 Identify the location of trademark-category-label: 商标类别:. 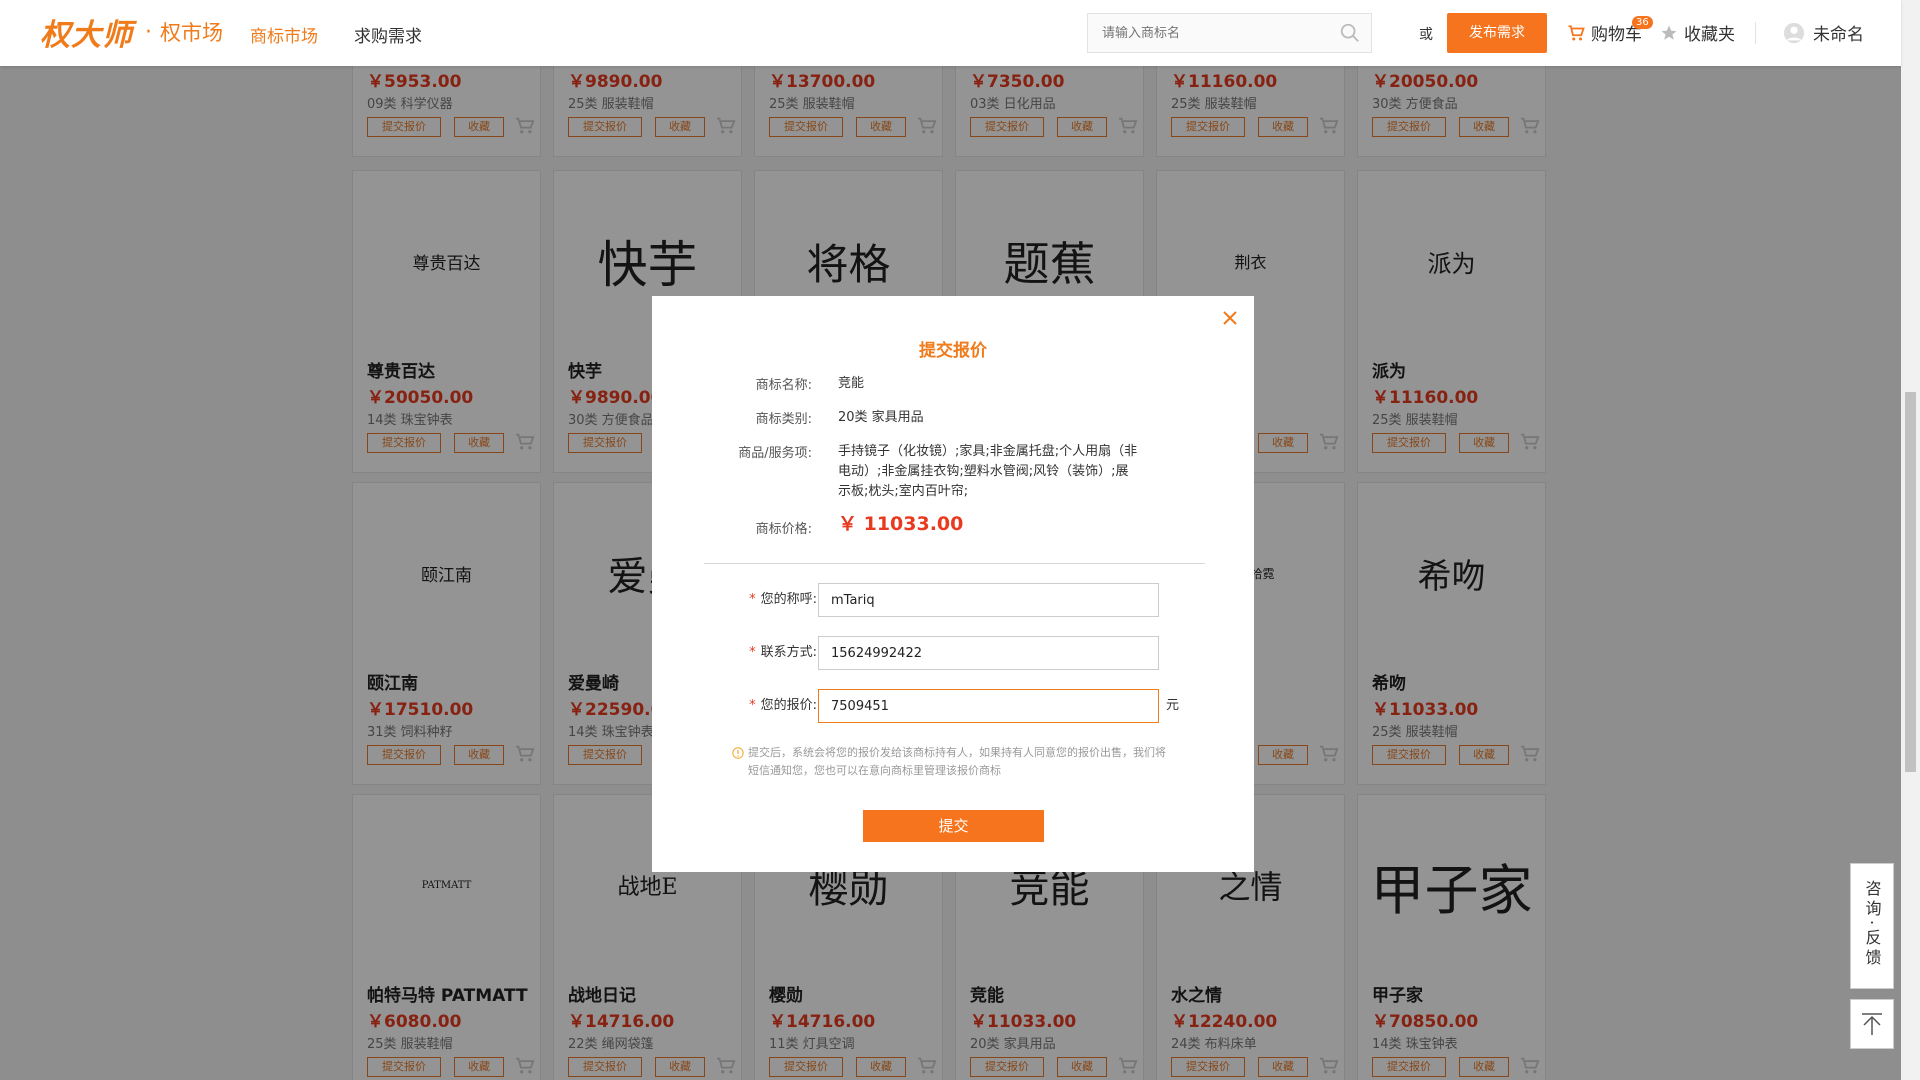
(783, 419).